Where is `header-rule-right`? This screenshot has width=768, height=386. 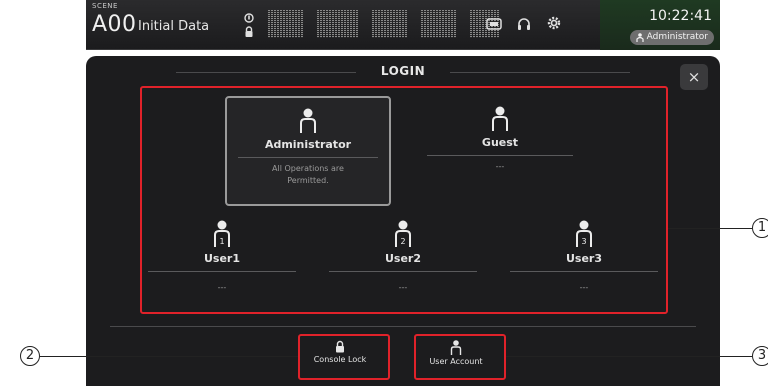 header-rule-right is located at coordinates (540, 72).